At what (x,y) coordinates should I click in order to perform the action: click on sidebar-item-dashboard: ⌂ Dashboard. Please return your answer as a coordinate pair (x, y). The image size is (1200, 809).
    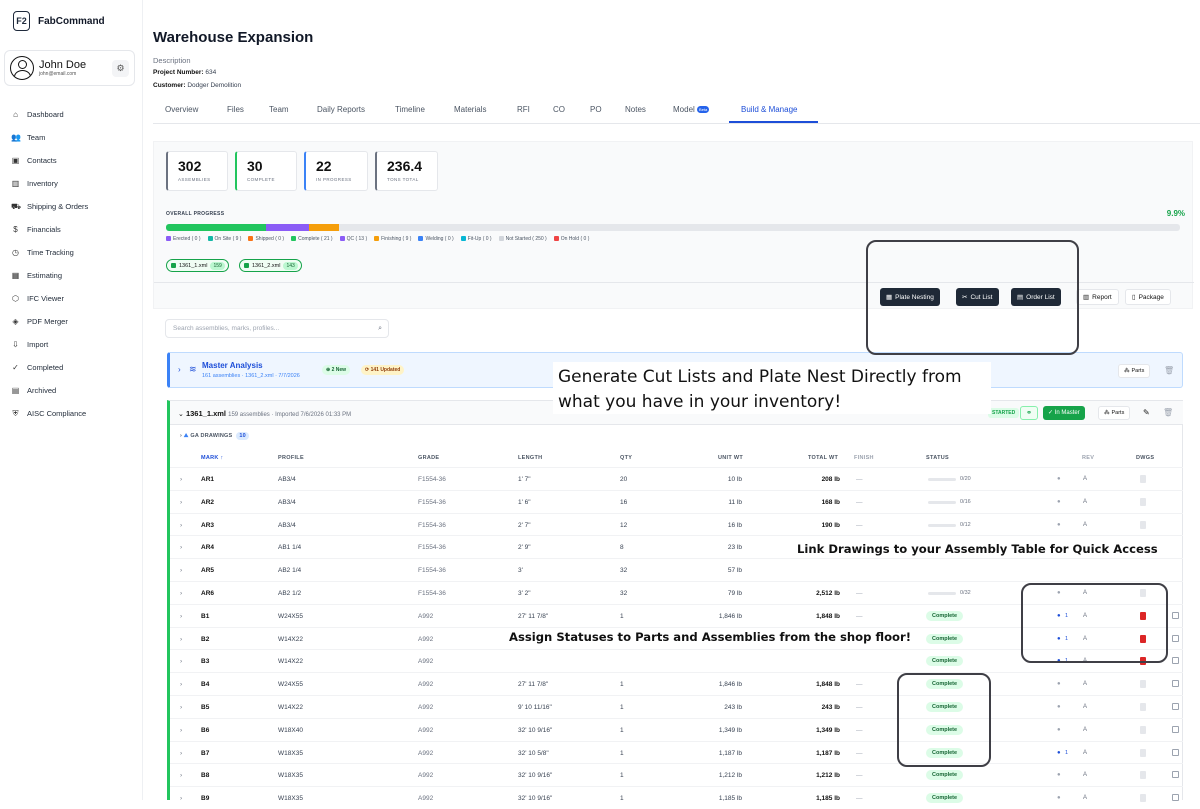
    Looking at the image, I should click on (49, 114).